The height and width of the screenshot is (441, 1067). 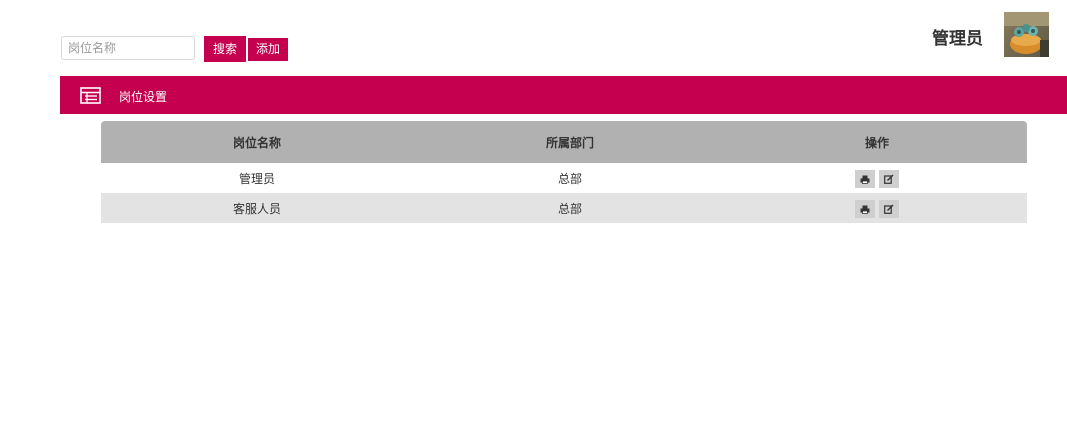 I want to click on list-table-icon, so click(x=90, y=95).